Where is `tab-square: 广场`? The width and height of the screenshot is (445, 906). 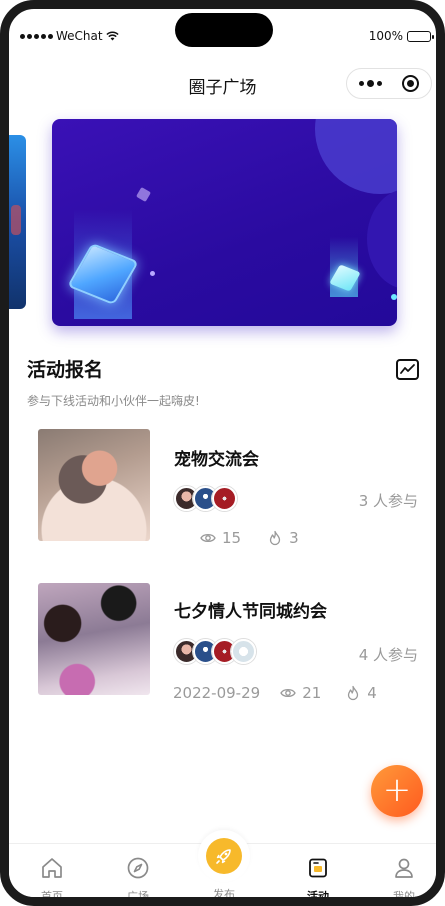
tab-square: 广场 is located at coordinates (138, 879).